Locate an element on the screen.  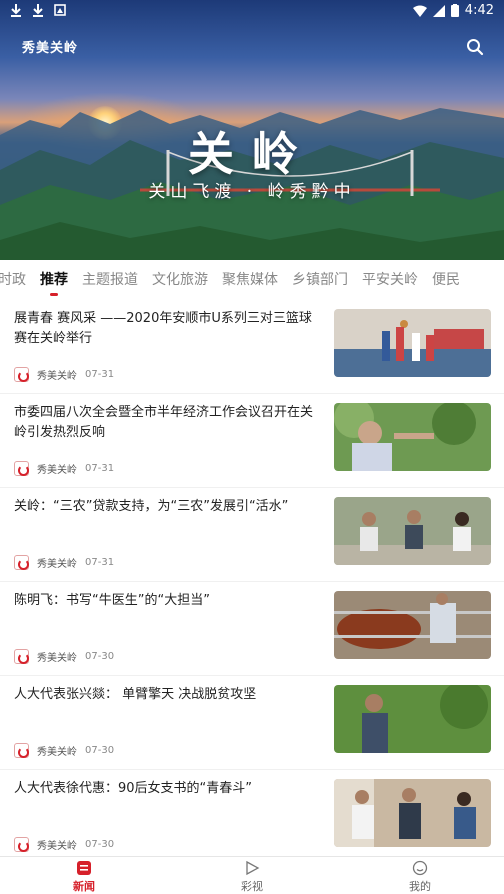
news-item: 关岭：“三农”贷款支持，为“三农”发展引“活水” 秀美关岭 07-31 is located at coordinates (252, 535).